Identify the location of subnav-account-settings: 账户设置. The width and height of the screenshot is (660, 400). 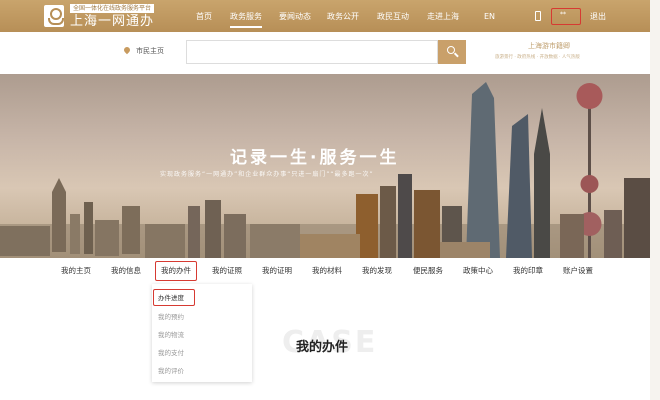
(578, 271).